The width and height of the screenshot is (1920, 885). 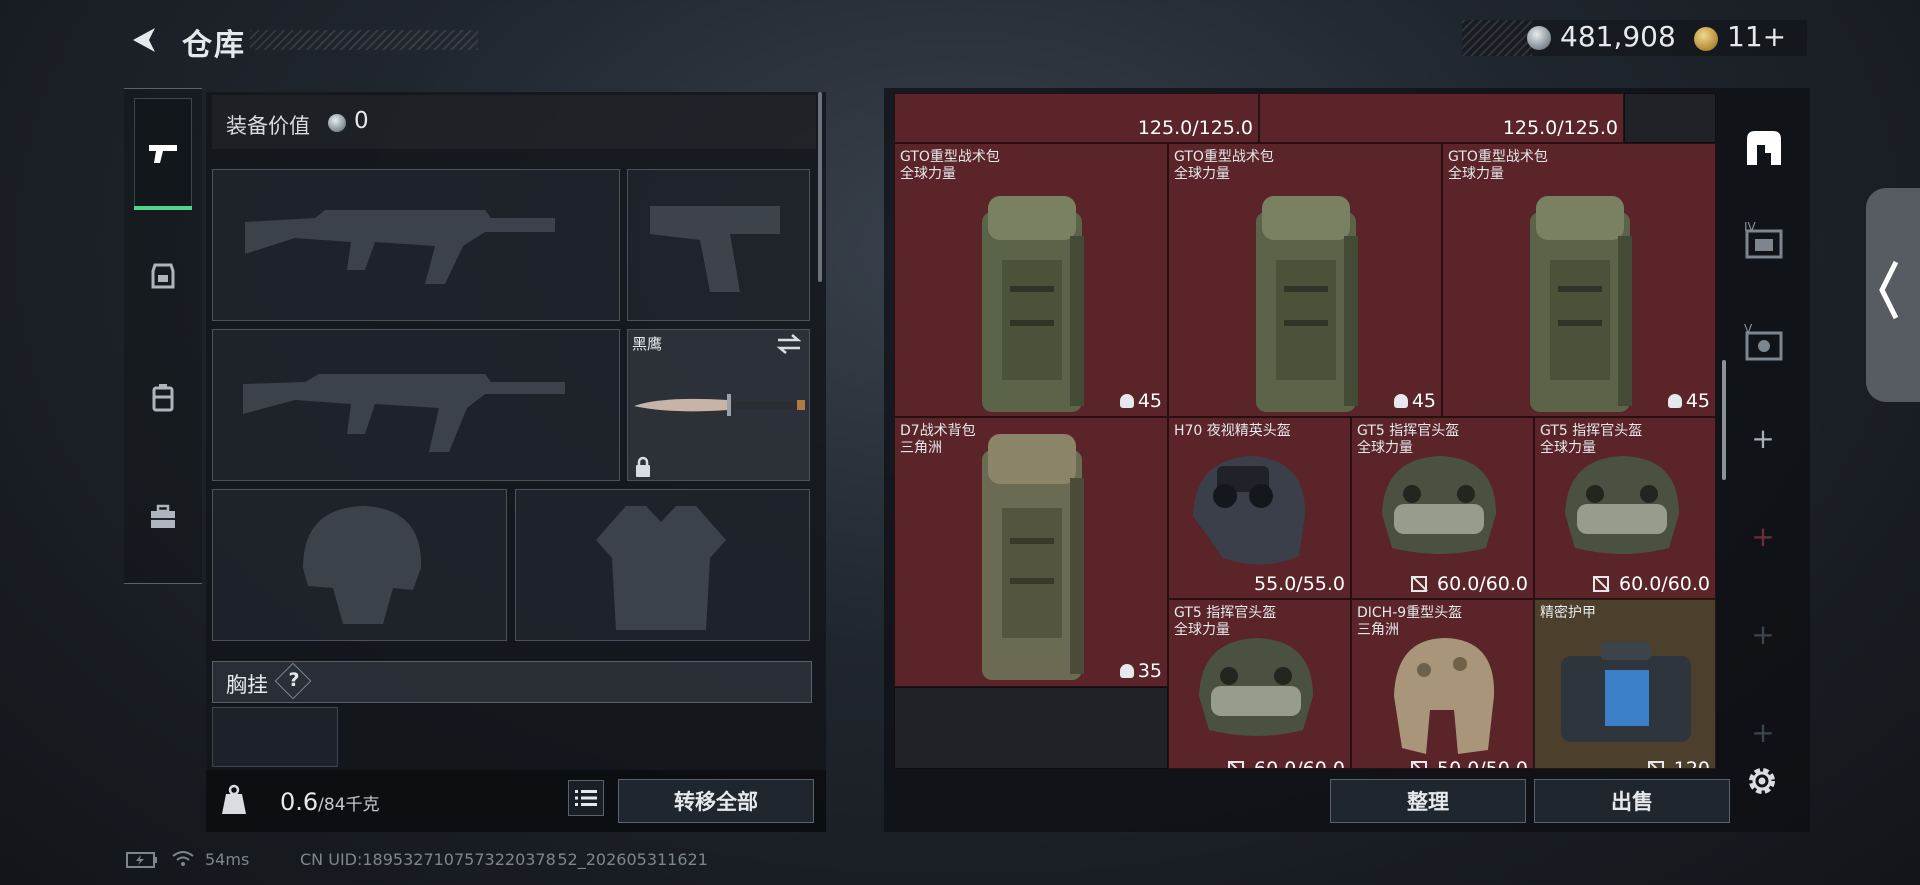 I want to click on secondary-weapon-slot, so click(x=416, y=405).